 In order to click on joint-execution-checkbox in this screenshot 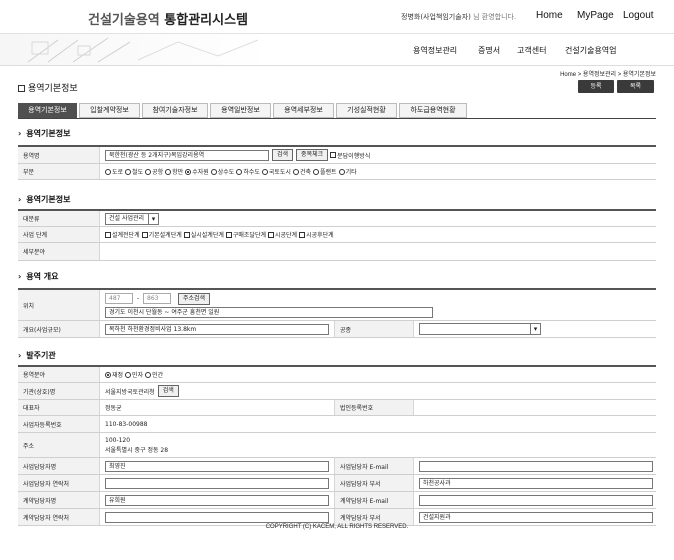, I will do `click(333, 155)`.